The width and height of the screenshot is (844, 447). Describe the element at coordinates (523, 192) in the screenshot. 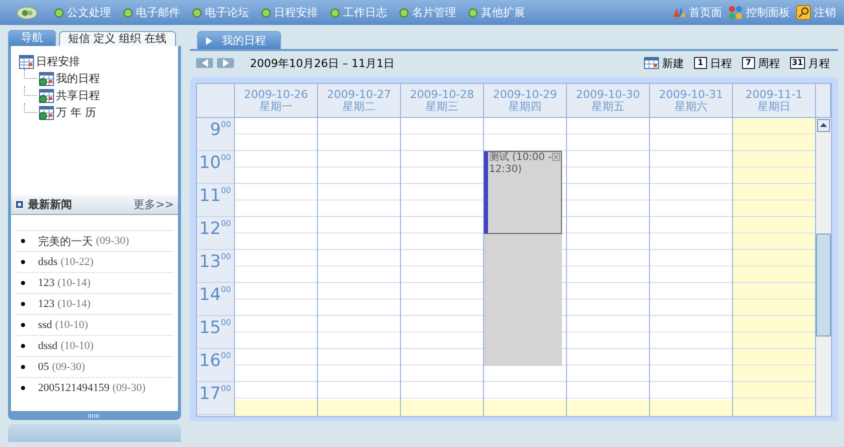

I see `event-card: 测试 (10:00 - 12:30)` at that location.